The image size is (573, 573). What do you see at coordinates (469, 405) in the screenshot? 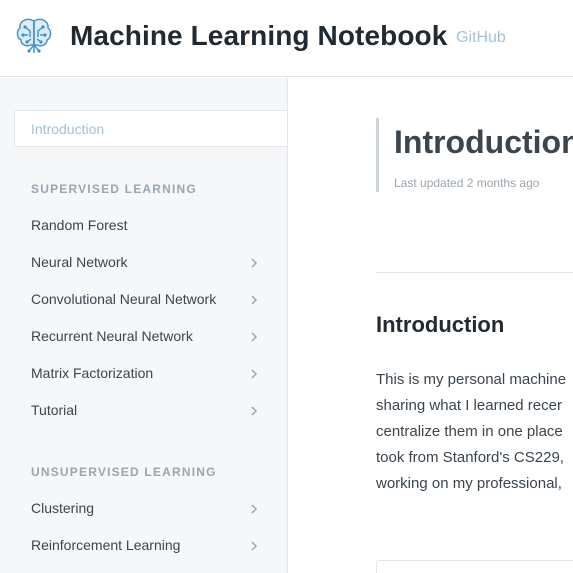
I see `paragraph-line: sharing what I learned recer` at bounding box center [469, 405].